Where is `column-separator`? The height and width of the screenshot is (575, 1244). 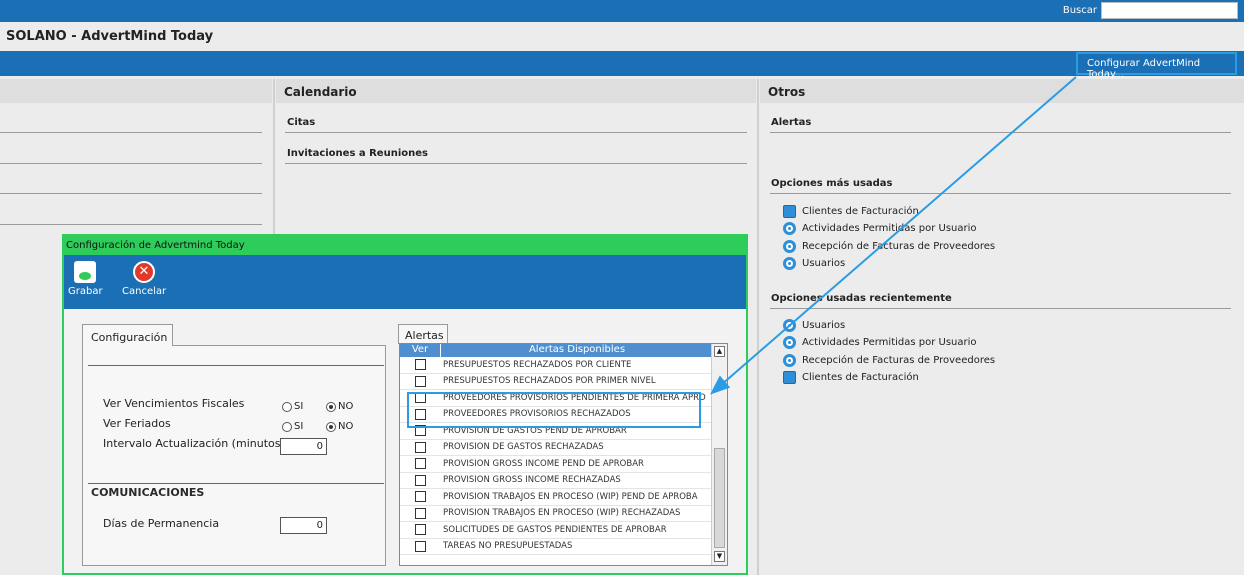 column-separator is located at coordinates (758, 327).